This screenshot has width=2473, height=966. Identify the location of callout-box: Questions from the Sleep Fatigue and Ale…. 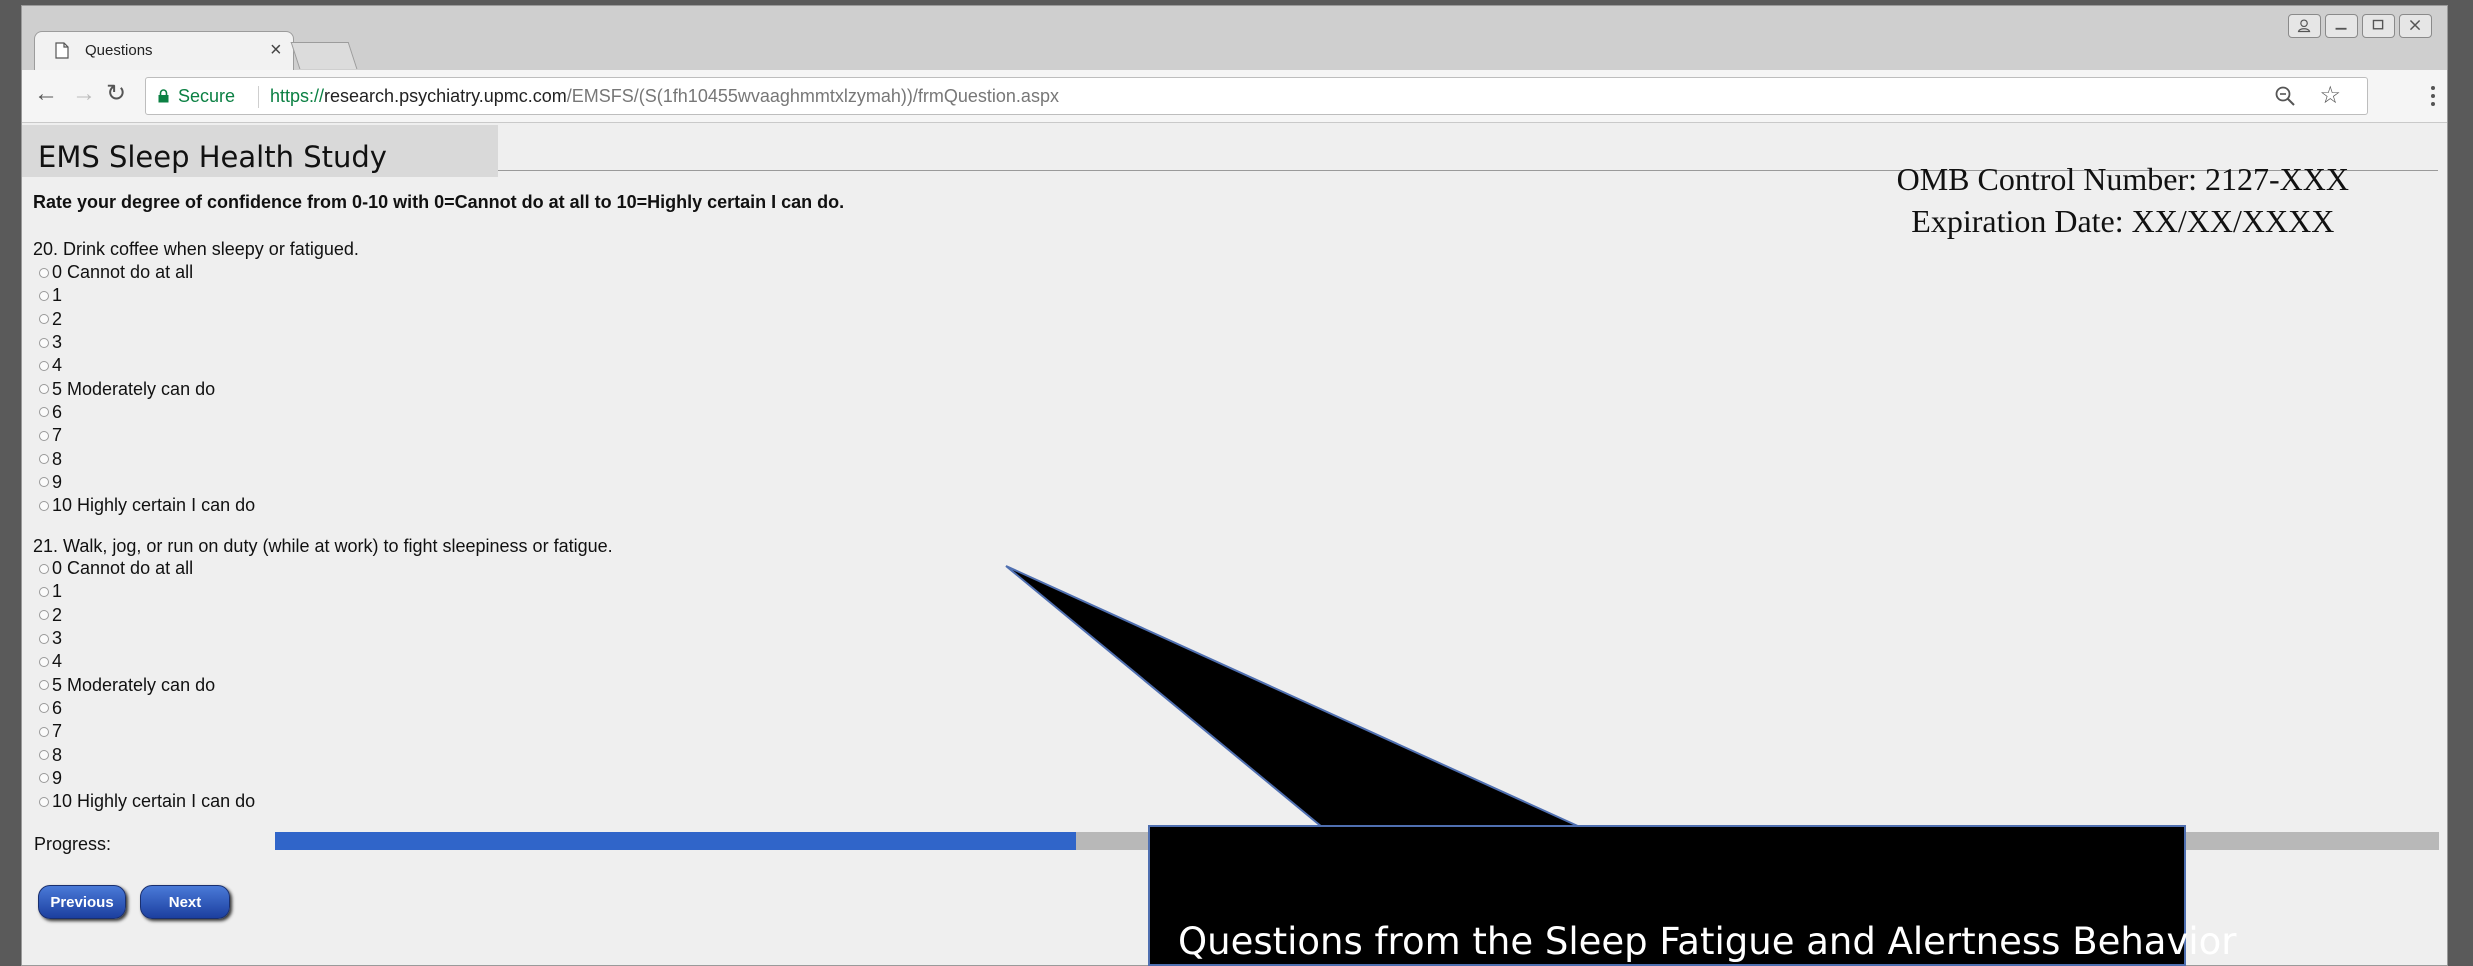
(1692, 895).